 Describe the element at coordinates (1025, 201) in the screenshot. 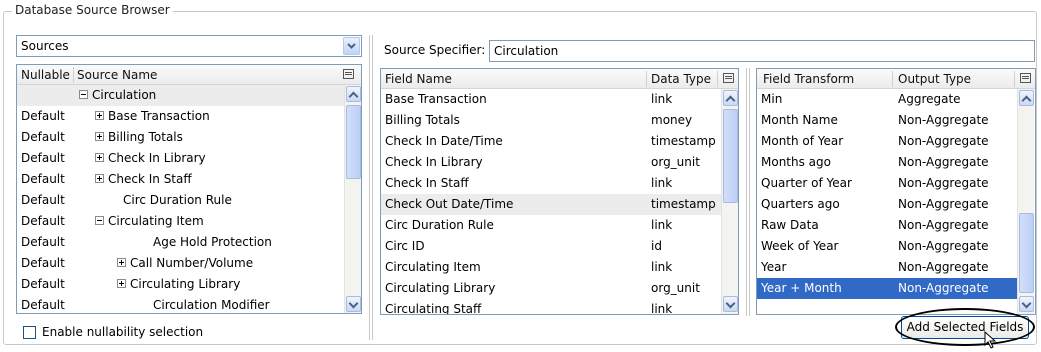

I see `transforms-scrollbar` at that location.